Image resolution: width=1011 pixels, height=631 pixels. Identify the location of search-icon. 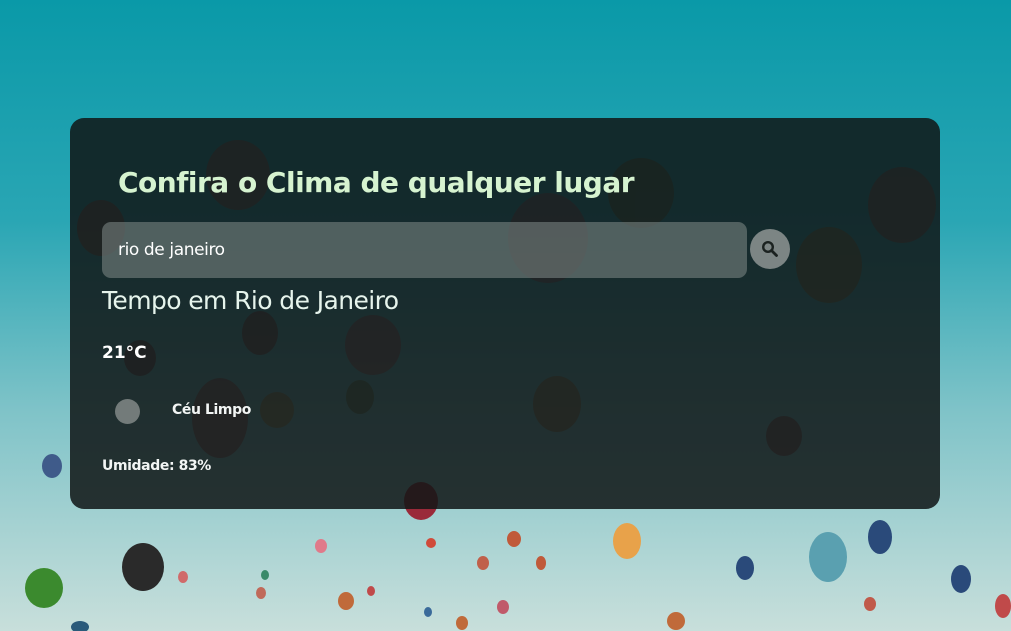
(769, 248).